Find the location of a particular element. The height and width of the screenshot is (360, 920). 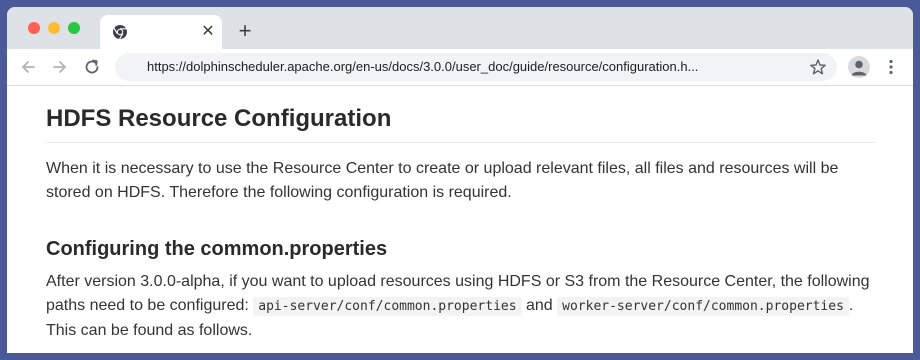

close-window-button is located at coordinates (34, 28).